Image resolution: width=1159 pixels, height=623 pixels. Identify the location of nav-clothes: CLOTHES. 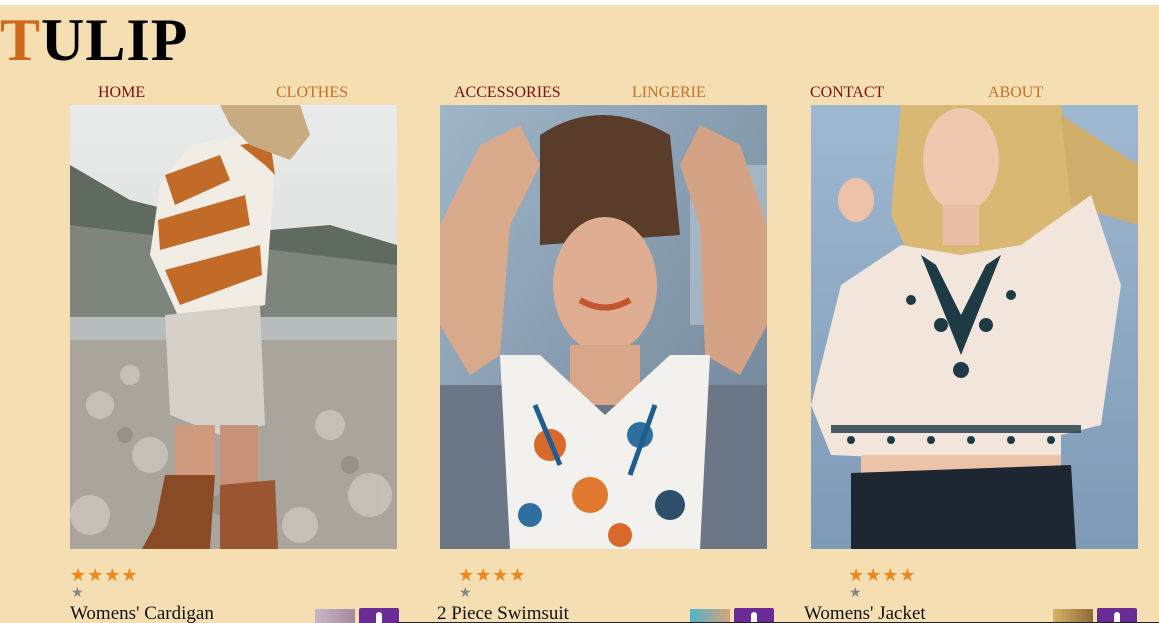
(312, 93).